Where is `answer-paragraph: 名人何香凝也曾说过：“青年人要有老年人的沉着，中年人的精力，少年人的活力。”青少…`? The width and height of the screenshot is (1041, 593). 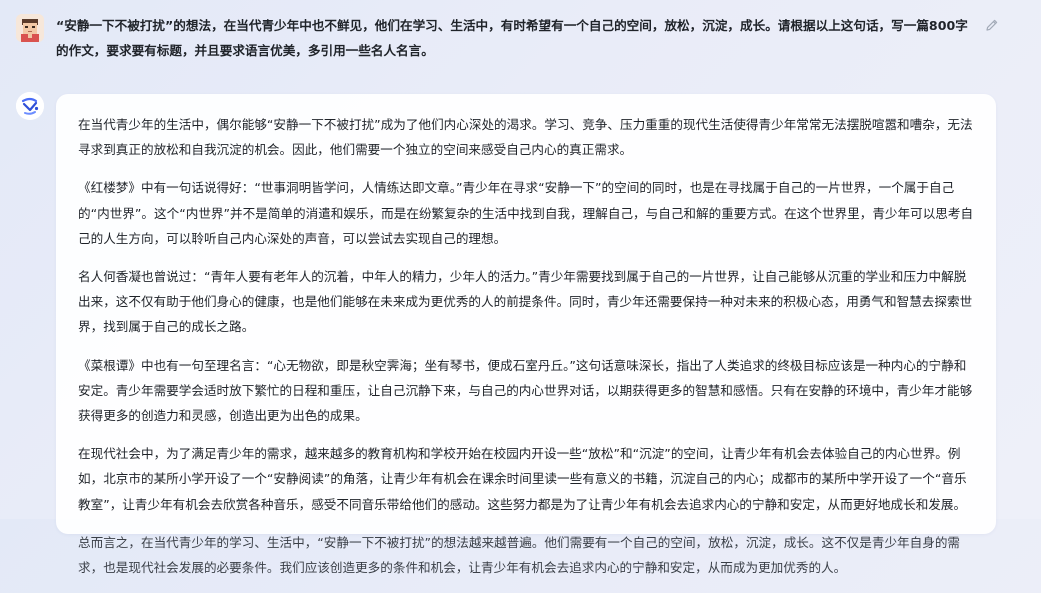 answer-paragraph: 名人何香凝也曾说过：“青年人要有老年人的沉着，中年人的精力，少年人的活力。”青少… is located at coordinates (525, 302).